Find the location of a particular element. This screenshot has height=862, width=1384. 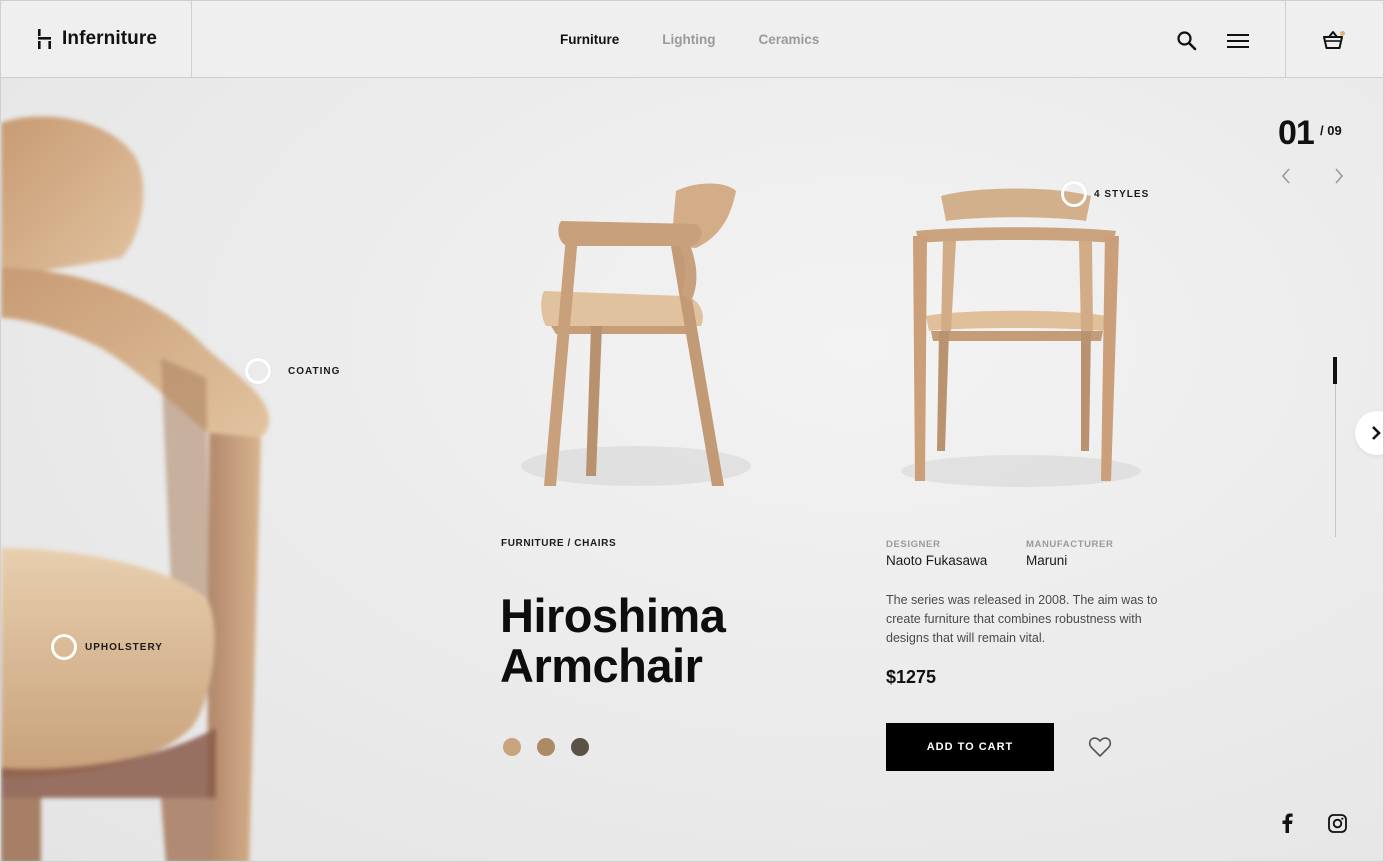

cart-area is located at coordinates (1334, 39).